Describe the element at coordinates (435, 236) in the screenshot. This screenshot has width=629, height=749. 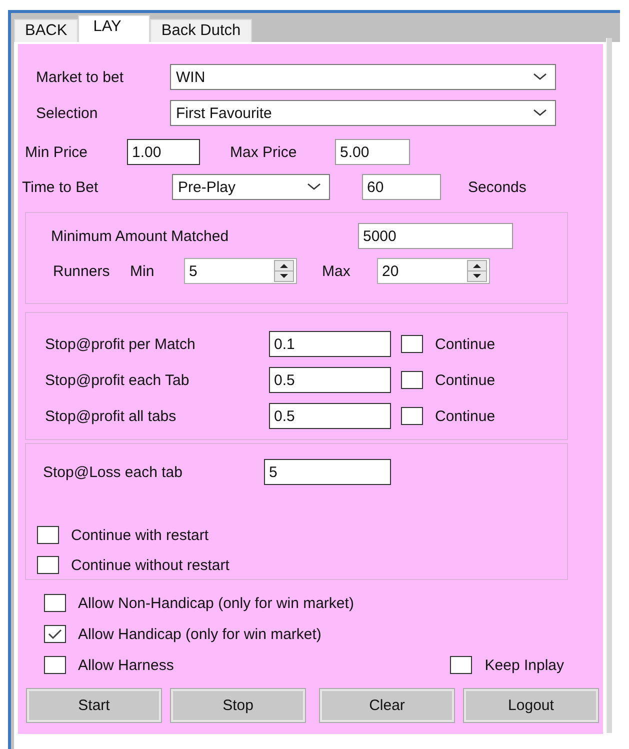
I see `minimum-amount-field: 5000` at that location.